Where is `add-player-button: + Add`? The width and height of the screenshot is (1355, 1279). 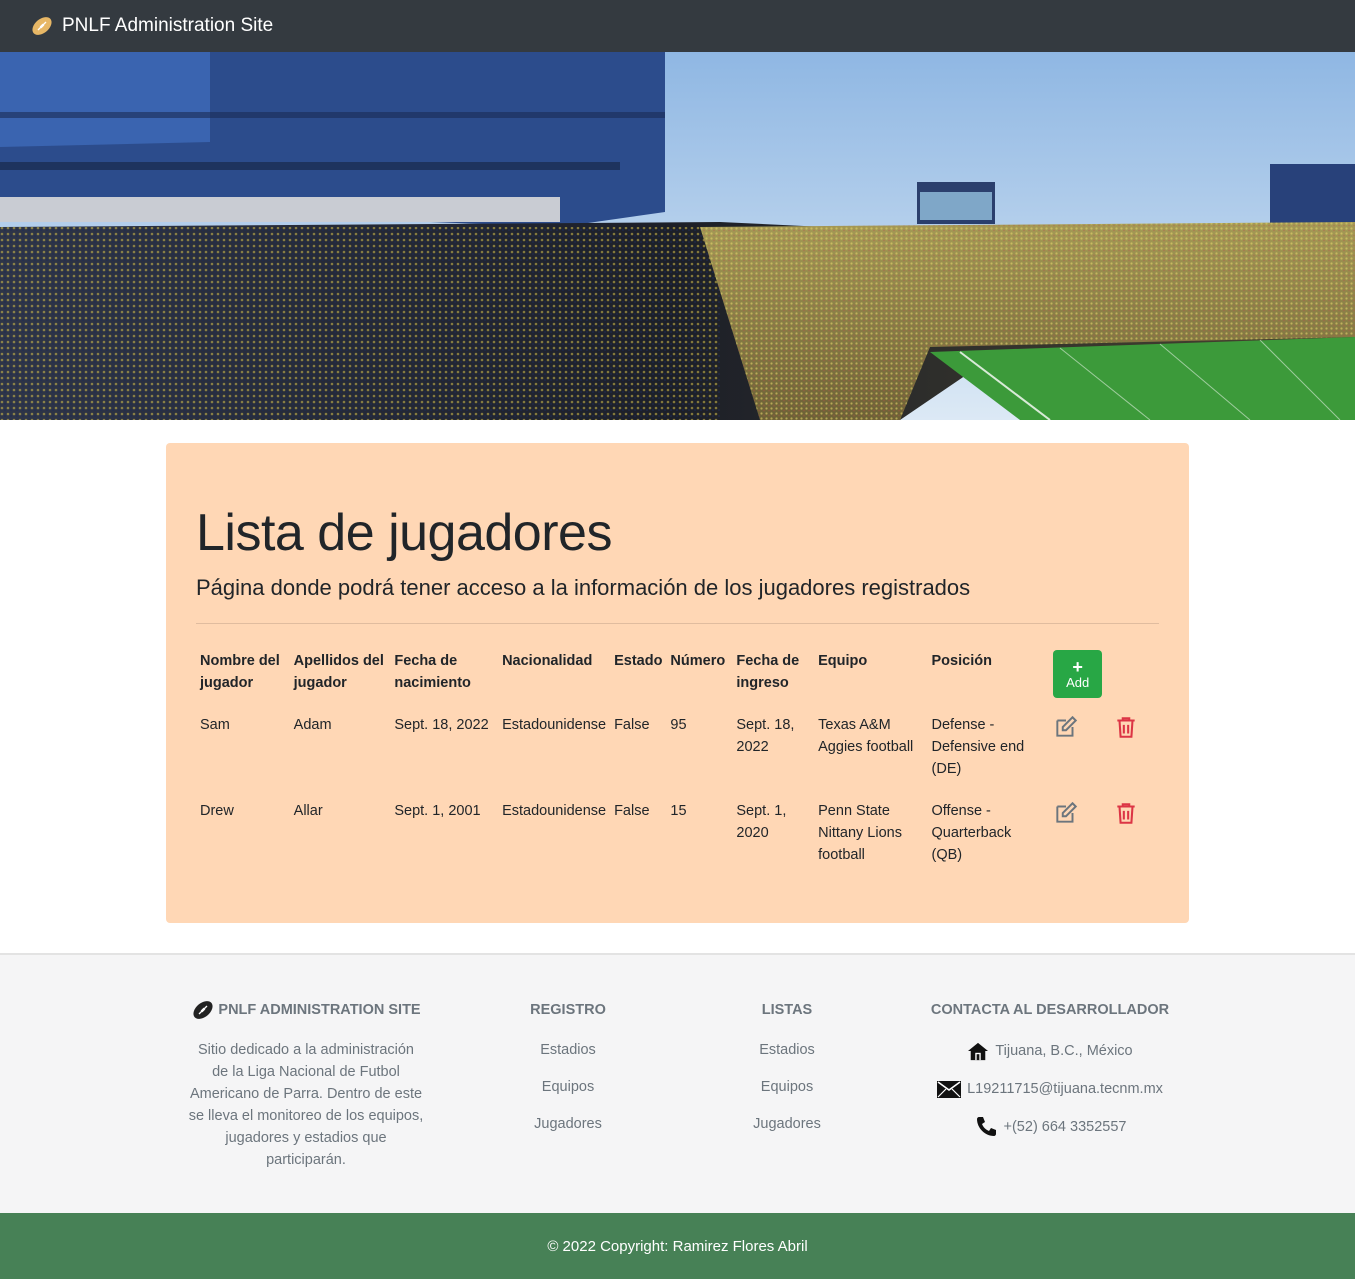
add-player-button: + Add is located at coordinates (1078, 674).